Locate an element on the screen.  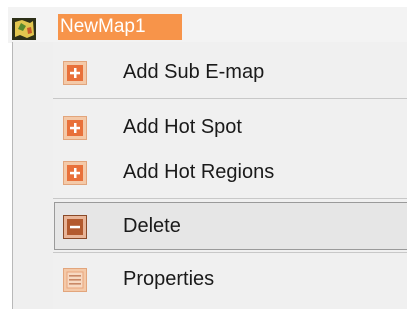
tree-node-label: NewMap1 is located at coordinates (120, 27).